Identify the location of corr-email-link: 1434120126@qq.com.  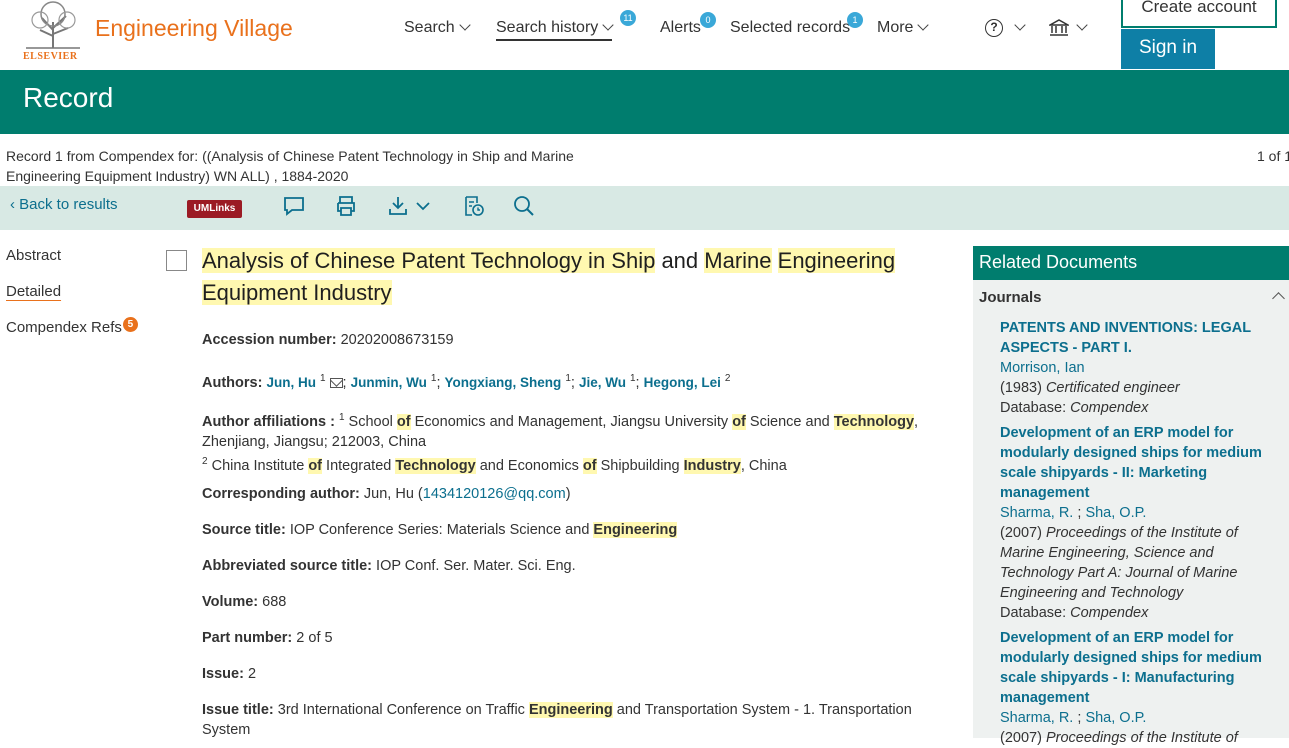
(494, 494).